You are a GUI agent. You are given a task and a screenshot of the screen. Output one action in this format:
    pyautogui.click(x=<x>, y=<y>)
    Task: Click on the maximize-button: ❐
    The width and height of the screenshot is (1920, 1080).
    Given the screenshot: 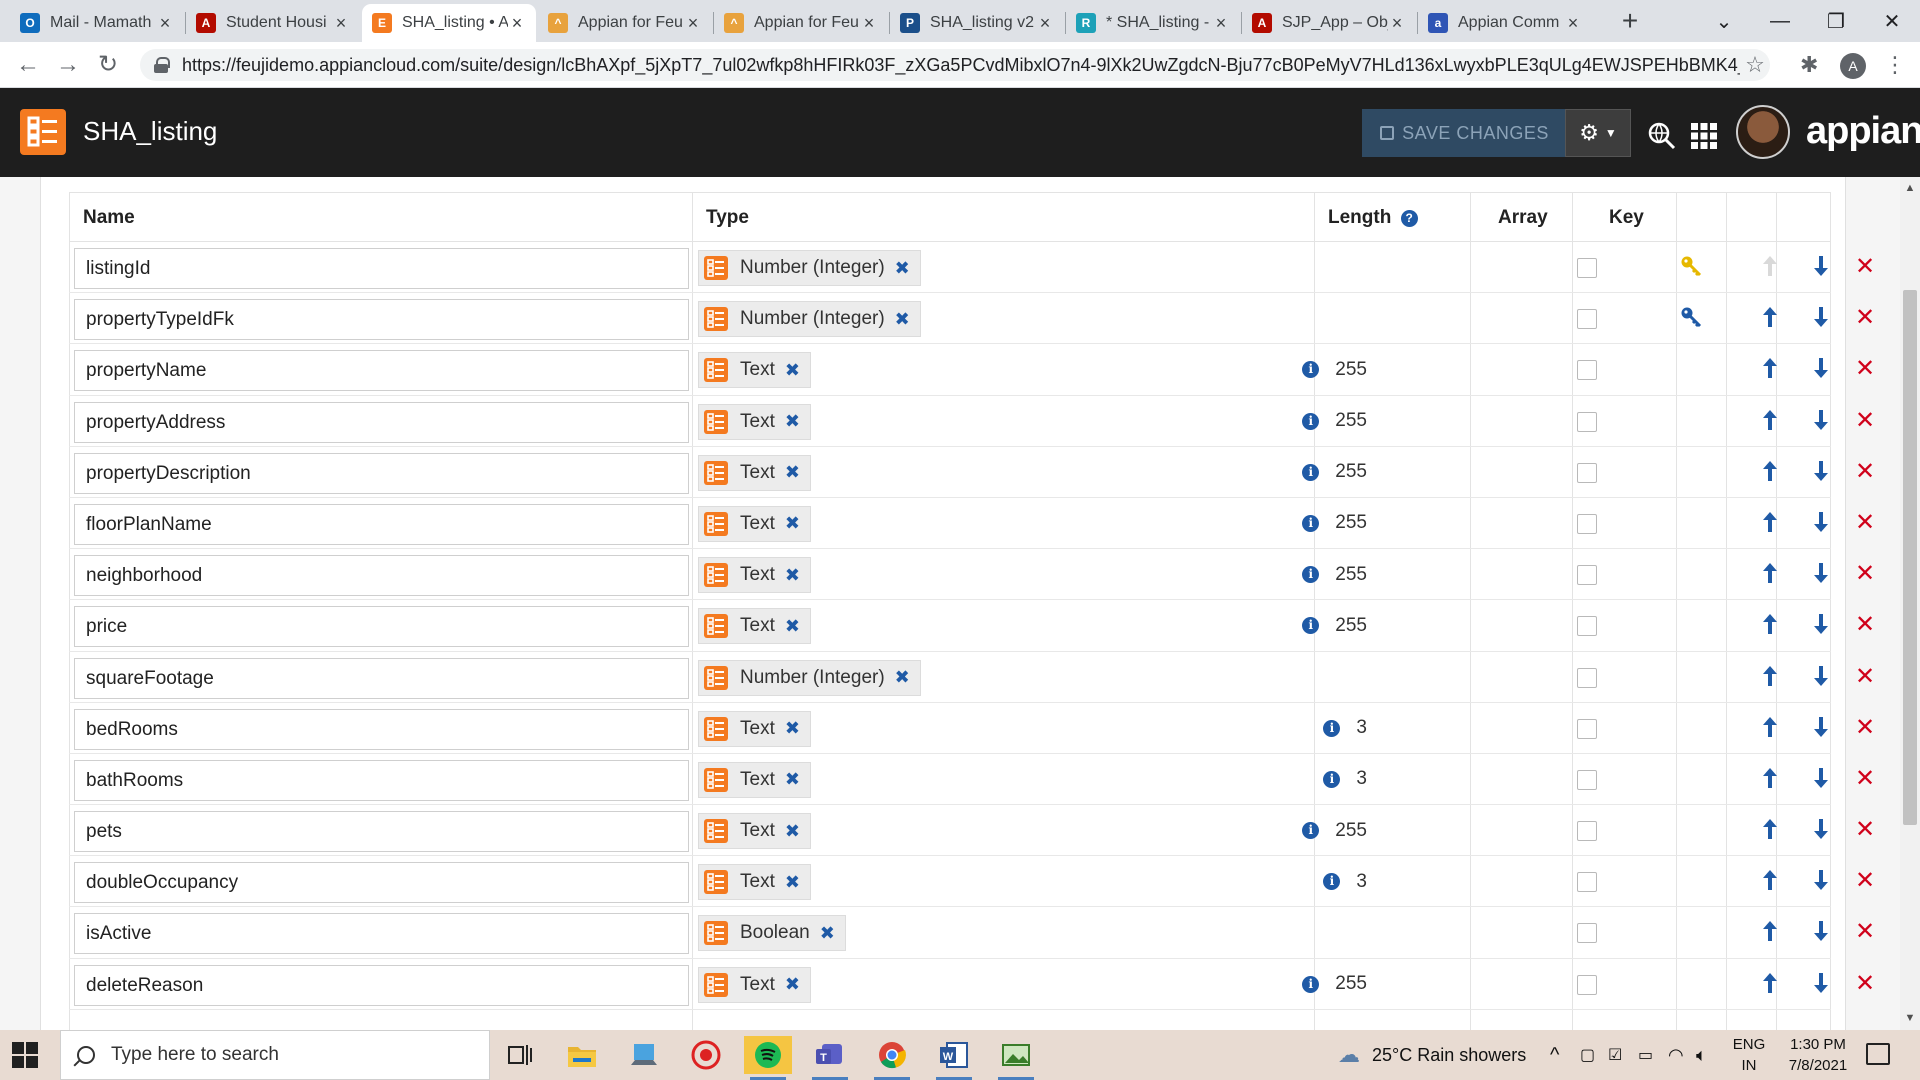 What is the action you would take?
    pyautogui.click(x=1836, y=21)
    